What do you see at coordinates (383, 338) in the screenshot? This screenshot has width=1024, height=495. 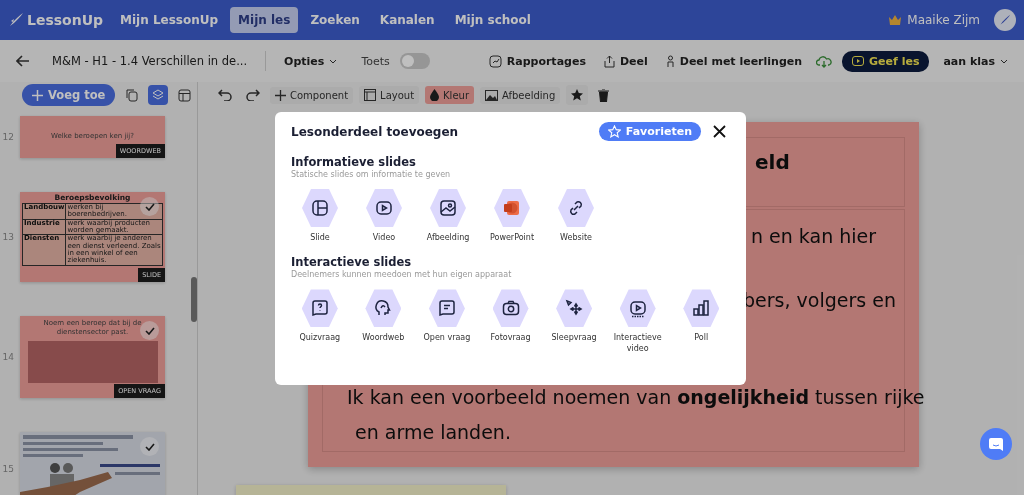 I see `slide-type-label: Woordweb` at bounding box center [383, 338].